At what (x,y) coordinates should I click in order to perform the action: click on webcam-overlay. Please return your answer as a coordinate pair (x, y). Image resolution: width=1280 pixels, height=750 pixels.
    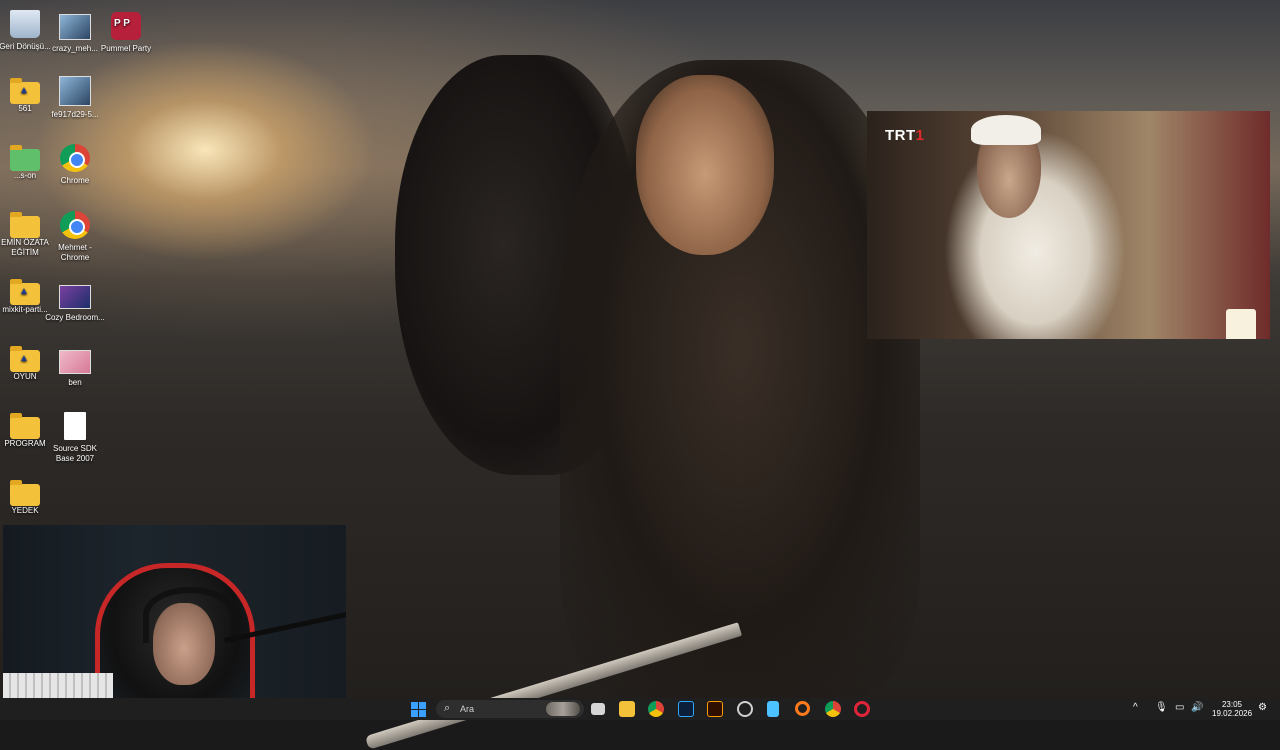
    Looking at the image, I should click on (174, 611).